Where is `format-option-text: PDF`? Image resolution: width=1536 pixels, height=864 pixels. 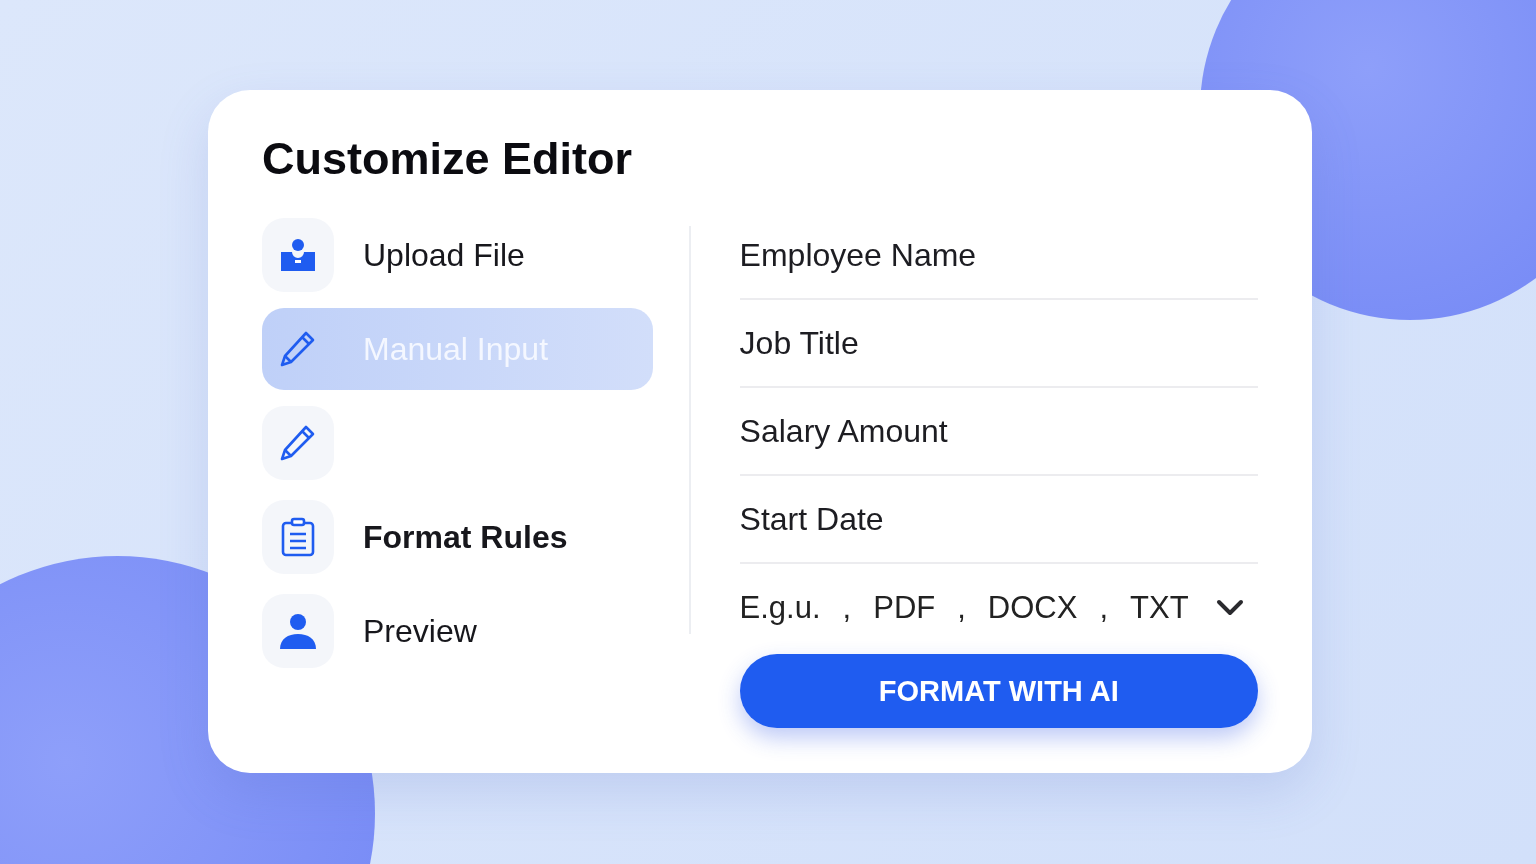
format-option-text: PDF is located at coordinates (904, 608).